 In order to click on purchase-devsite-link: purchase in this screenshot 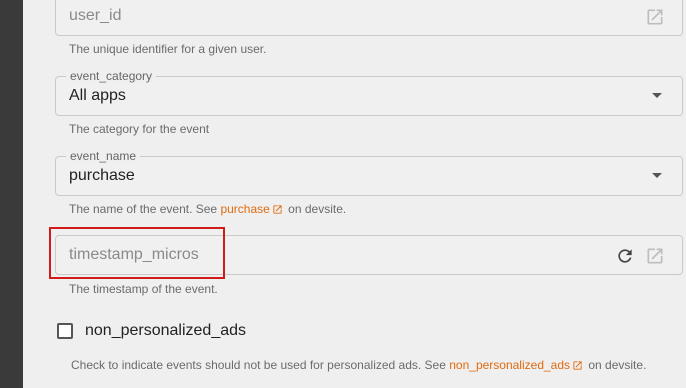, I will do `click(252, 209)`.